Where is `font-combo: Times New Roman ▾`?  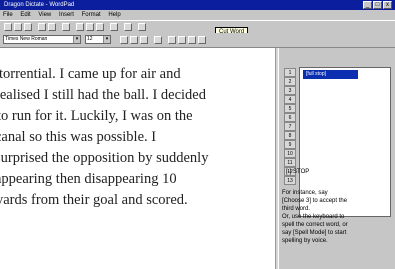 font-combo: Times New Roman ▾ is located at coordinates (42, 39).